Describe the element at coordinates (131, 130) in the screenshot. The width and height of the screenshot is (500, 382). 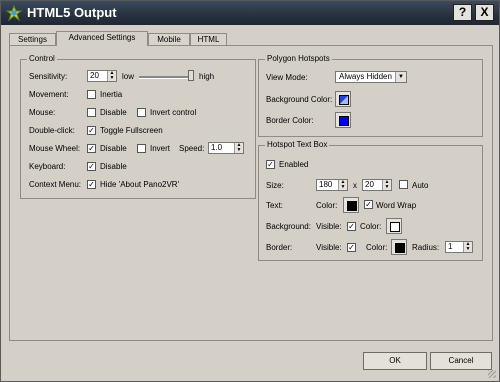
I see `toggle-fullscreen-label: Toggle Fullscreen` at that location.